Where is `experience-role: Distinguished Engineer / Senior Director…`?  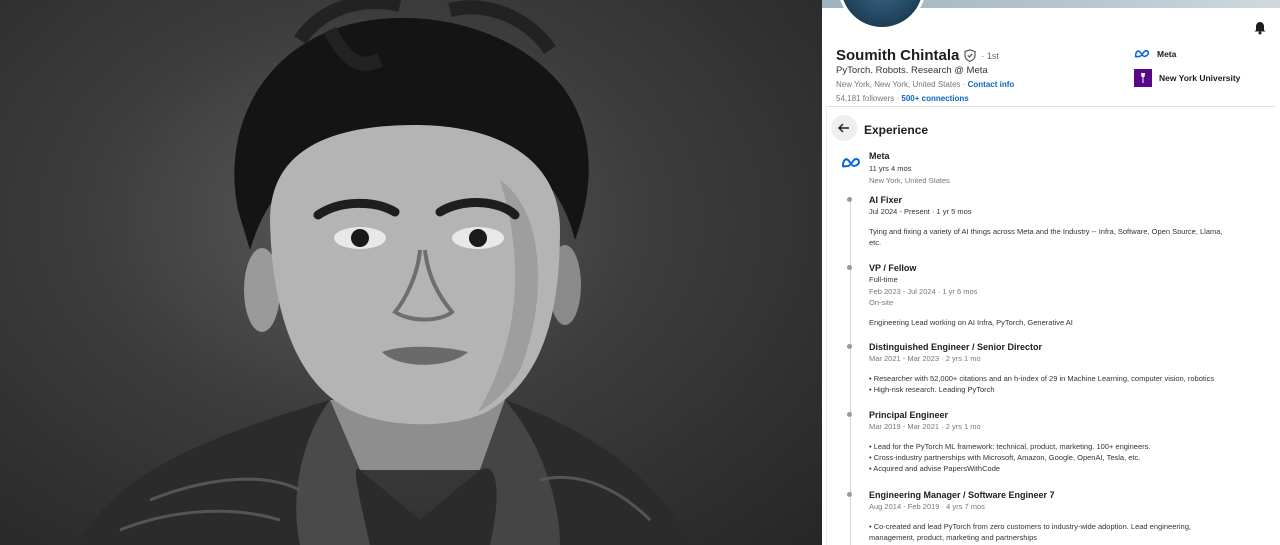
experience-role: Distinguished Engineer / Senior Director… is located at coordinates (1058, 368).